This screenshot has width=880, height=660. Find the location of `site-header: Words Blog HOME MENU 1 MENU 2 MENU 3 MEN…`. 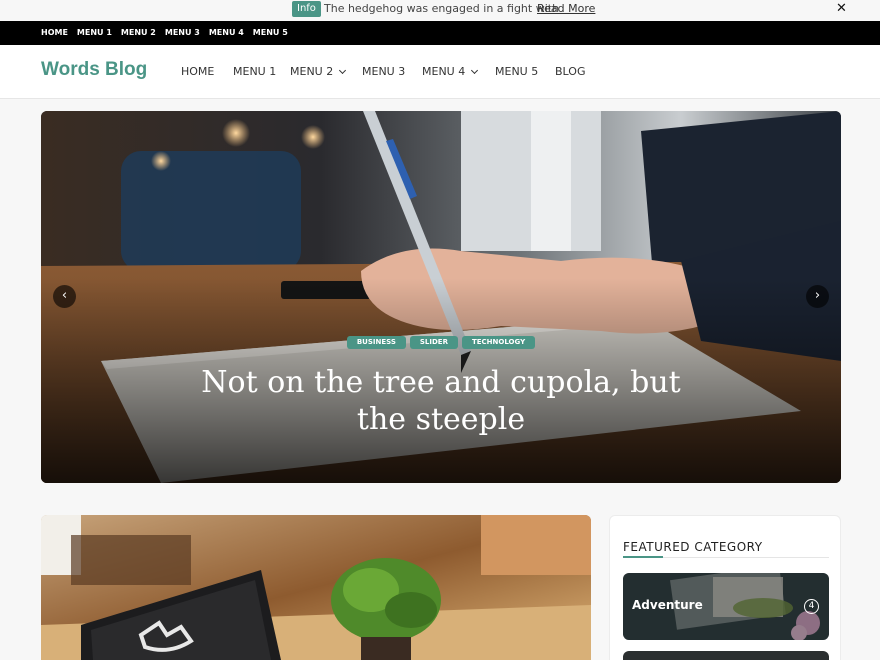

site-header: Words Blog HOME MENU 1 MENU 2 MENU 3 MEN… is located at coordinates (440, 72).